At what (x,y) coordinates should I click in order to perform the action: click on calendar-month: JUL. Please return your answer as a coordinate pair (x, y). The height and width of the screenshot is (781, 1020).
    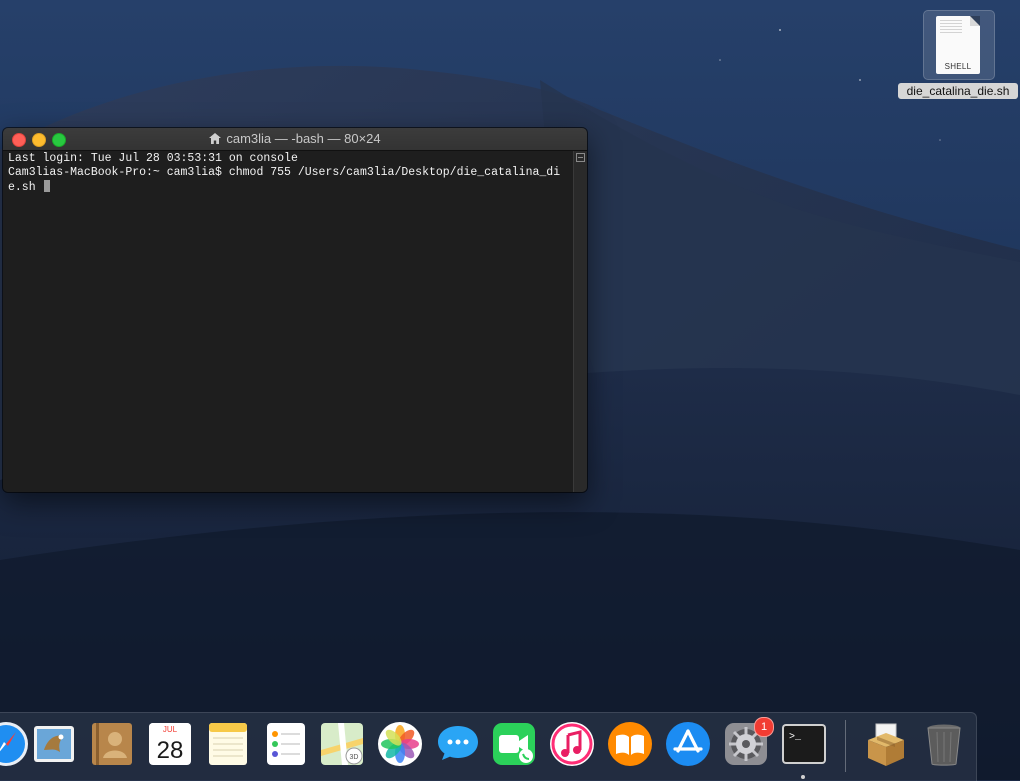
    Looking at the image, I should click on (170, 729).